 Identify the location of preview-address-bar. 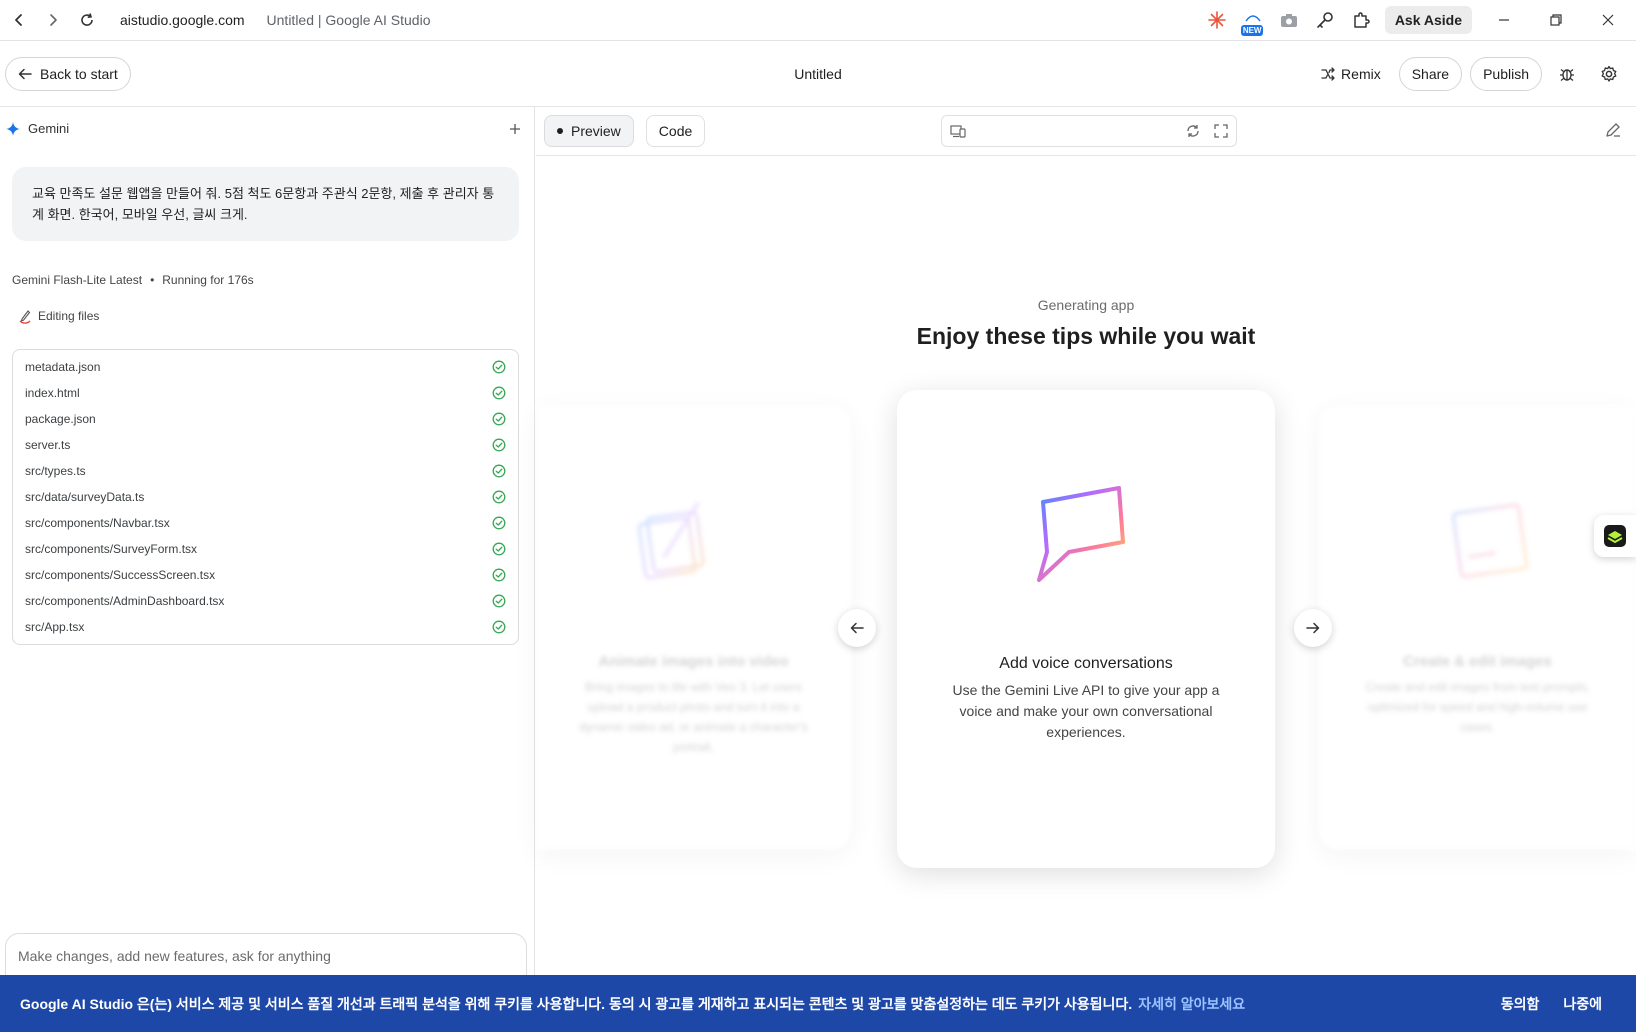
(1089, 131).